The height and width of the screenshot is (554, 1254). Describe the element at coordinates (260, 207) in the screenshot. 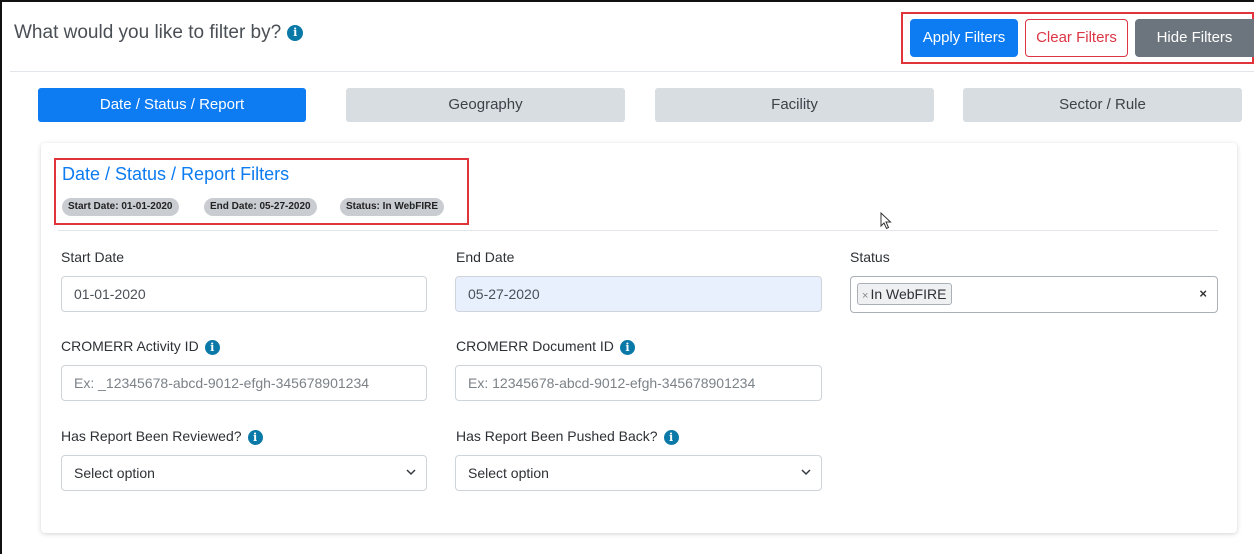

I see `active-filter-badge: End Date: 05-27-2020` at that location.